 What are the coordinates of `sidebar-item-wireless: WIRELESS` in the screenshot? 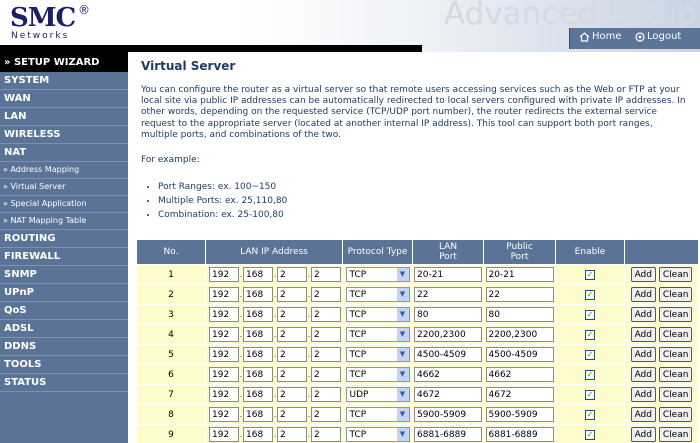 It's located at (64, 135).